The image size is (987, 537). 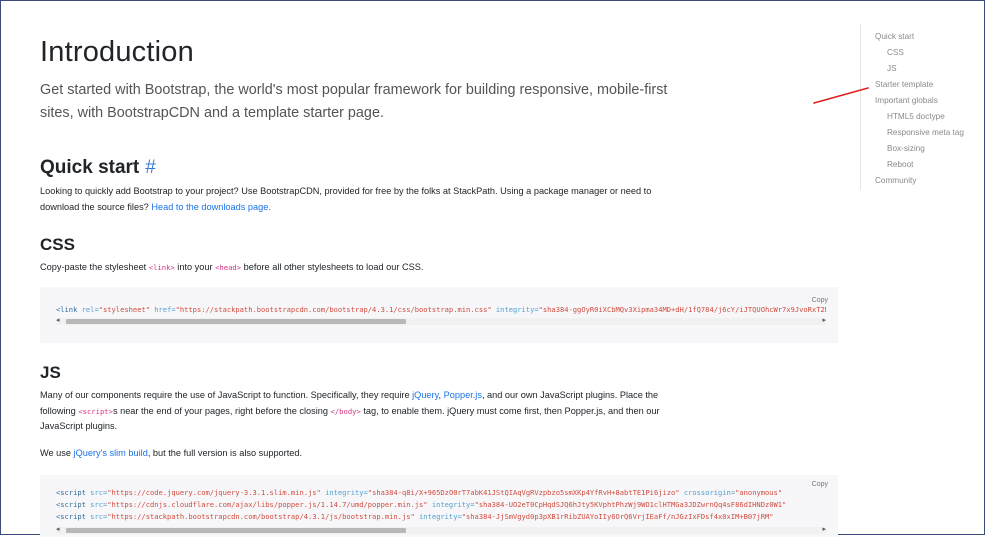 What do you see at coordinates (90, 167) in the screenshot?
I see `quick-start-heading-text: Quick start` at bounding box center [90, 167].